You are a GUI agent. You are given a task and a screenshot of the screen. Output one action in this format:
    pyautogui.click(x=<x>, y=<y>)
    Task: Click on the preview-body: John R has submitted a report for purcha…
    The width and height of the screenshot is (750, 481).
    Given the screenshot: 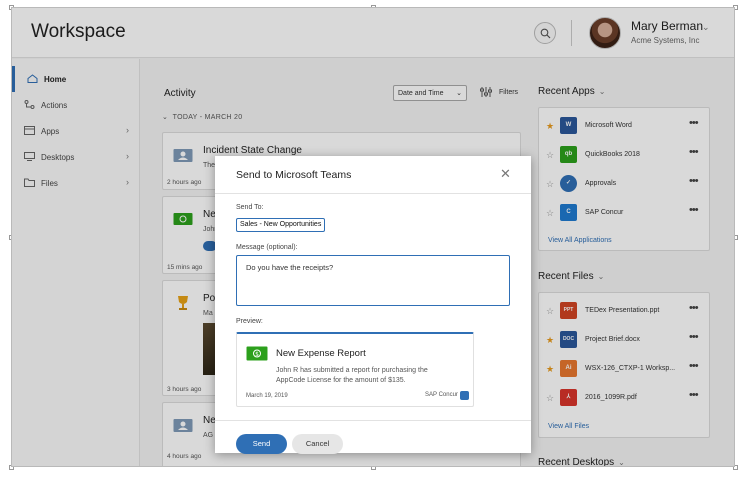 What is the action you would take?
    pyautogui.click(x=352, y=375)
    